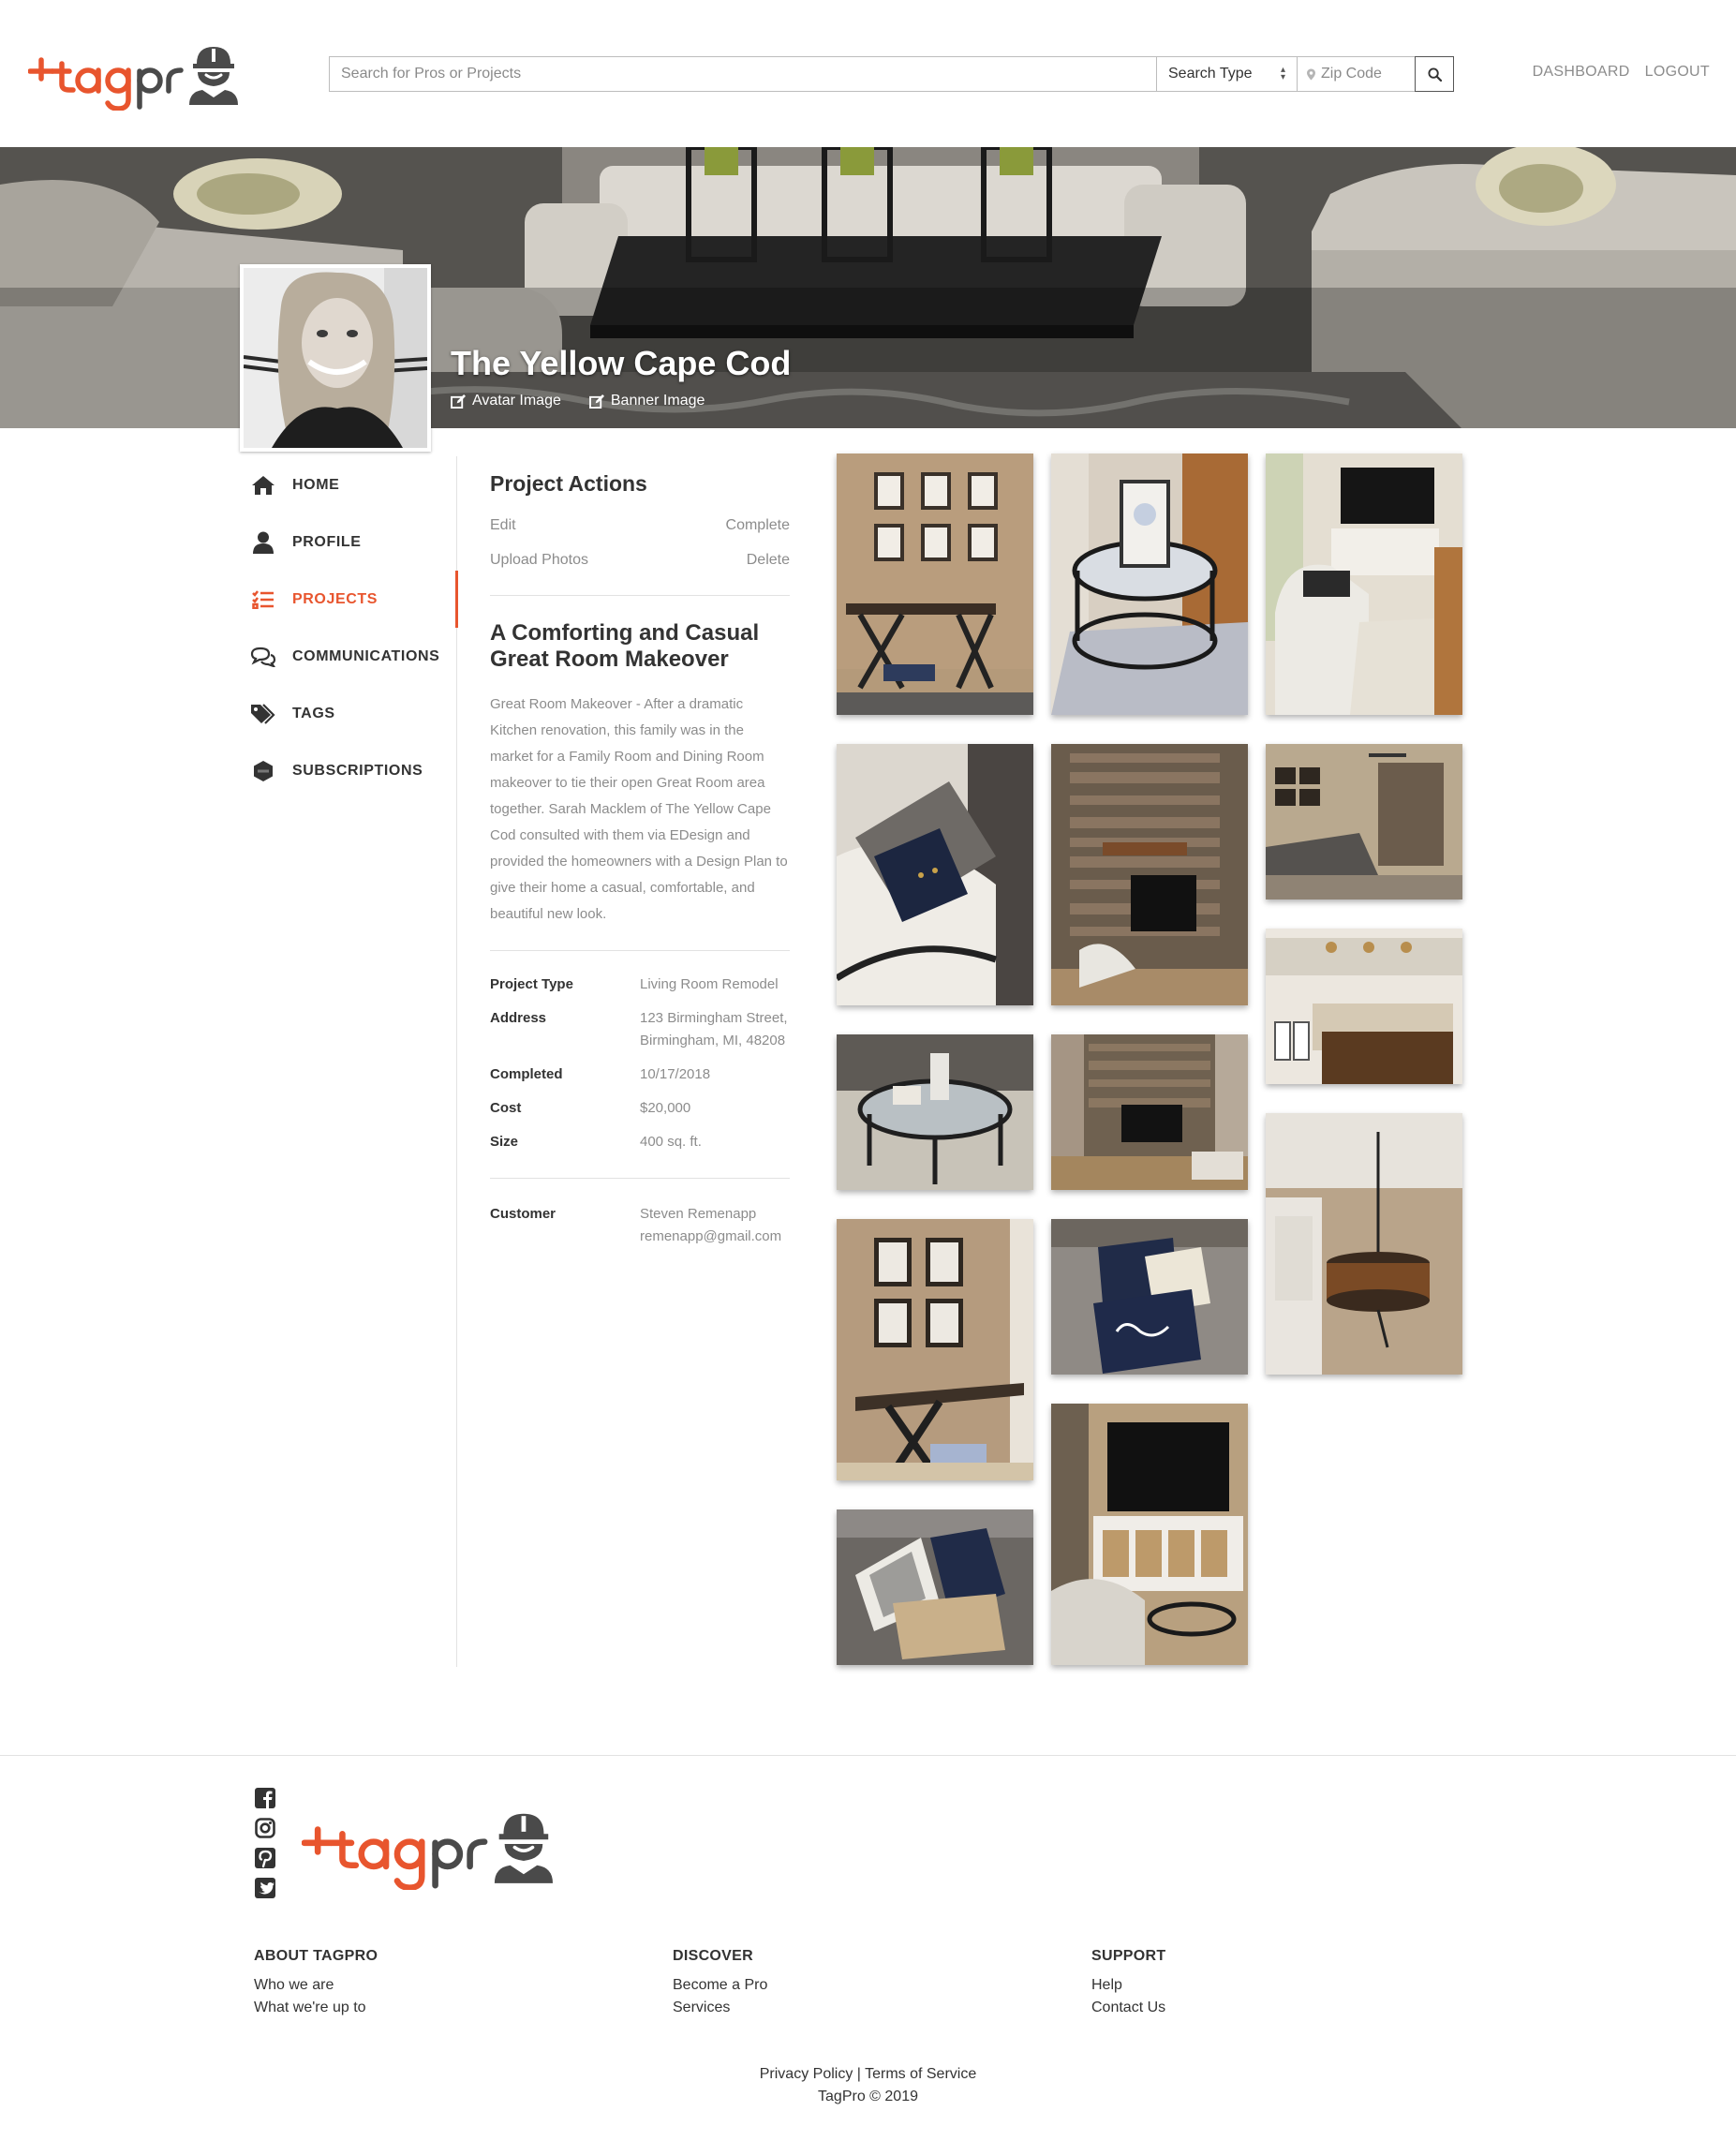  Describe the element at coordinates (1363, 74) in the screenshot. I see `zip-input` at that location.